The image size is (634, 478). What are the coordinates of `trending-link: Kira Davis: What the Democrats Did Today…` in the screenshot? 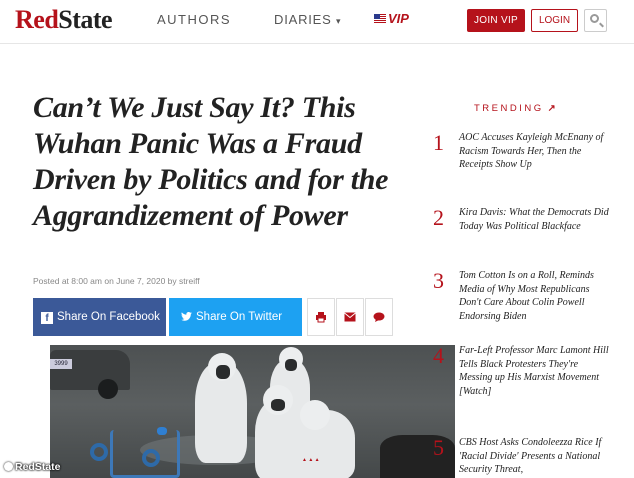 It's located at (534, 219).